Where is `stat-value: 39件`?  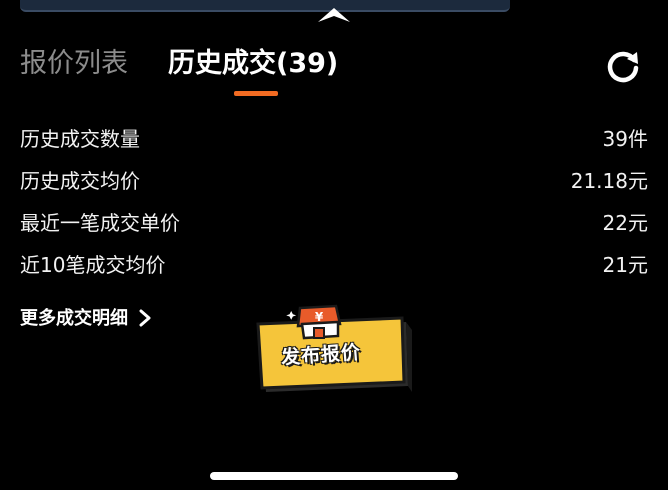
stat-value: 39件 is located at coordinates (625, 139).